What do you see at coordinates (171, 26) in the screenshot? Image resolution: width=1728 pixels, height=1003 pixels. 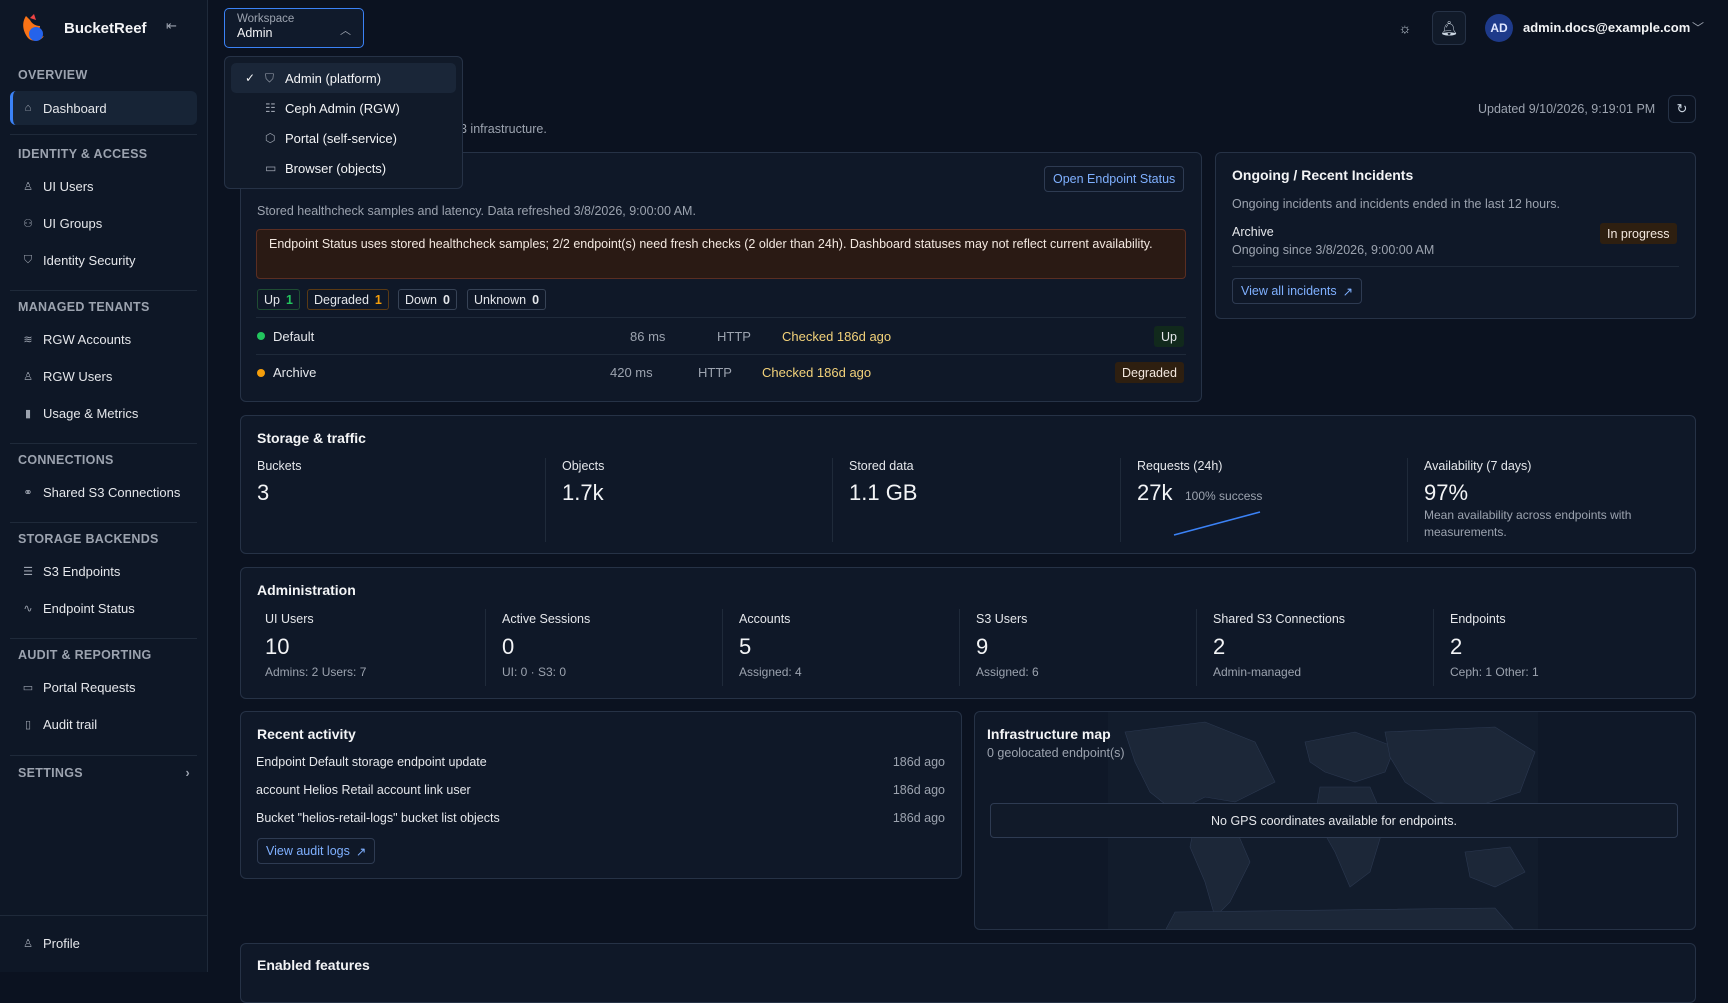 I see `collapse-sidebar-icon: ⇤` at bounding box center [171, 26].